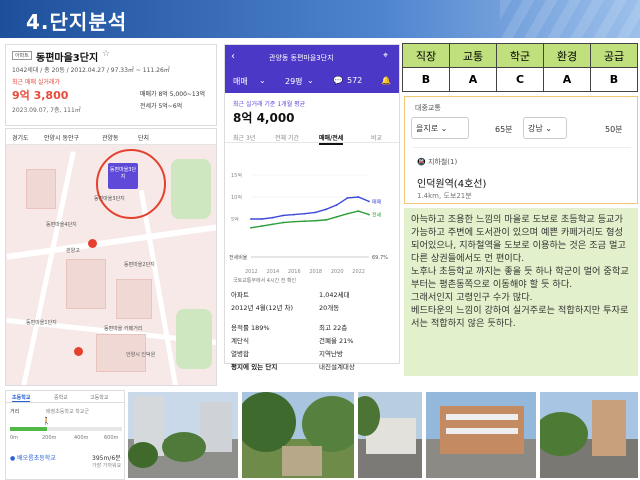 This screenshot has width=640, height=480. I want to click on bell-icon: 🔔, so click(386, 80).